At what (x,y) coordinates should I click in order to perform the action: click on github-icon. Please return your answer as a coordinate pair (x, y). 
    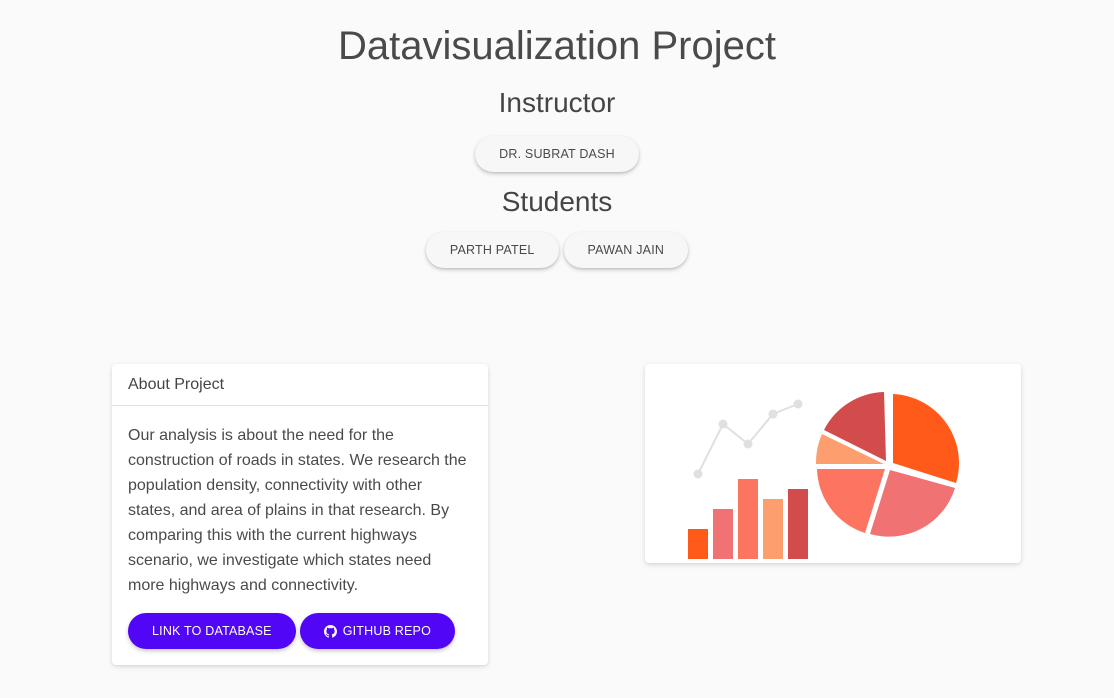
    Looking at the image, I should click on (330, 631).